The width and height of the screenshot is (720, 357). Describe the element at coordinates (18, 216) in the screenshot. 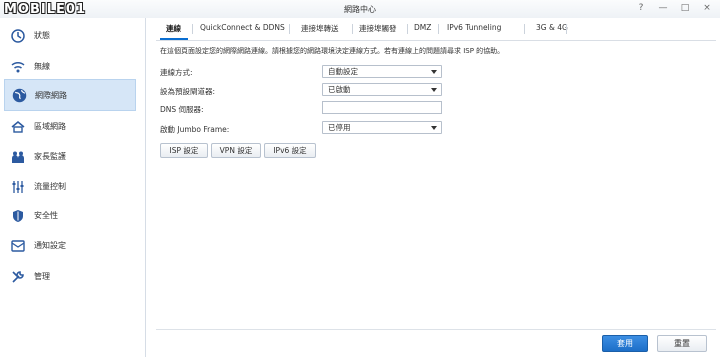

I see `shield-icon` at that location.